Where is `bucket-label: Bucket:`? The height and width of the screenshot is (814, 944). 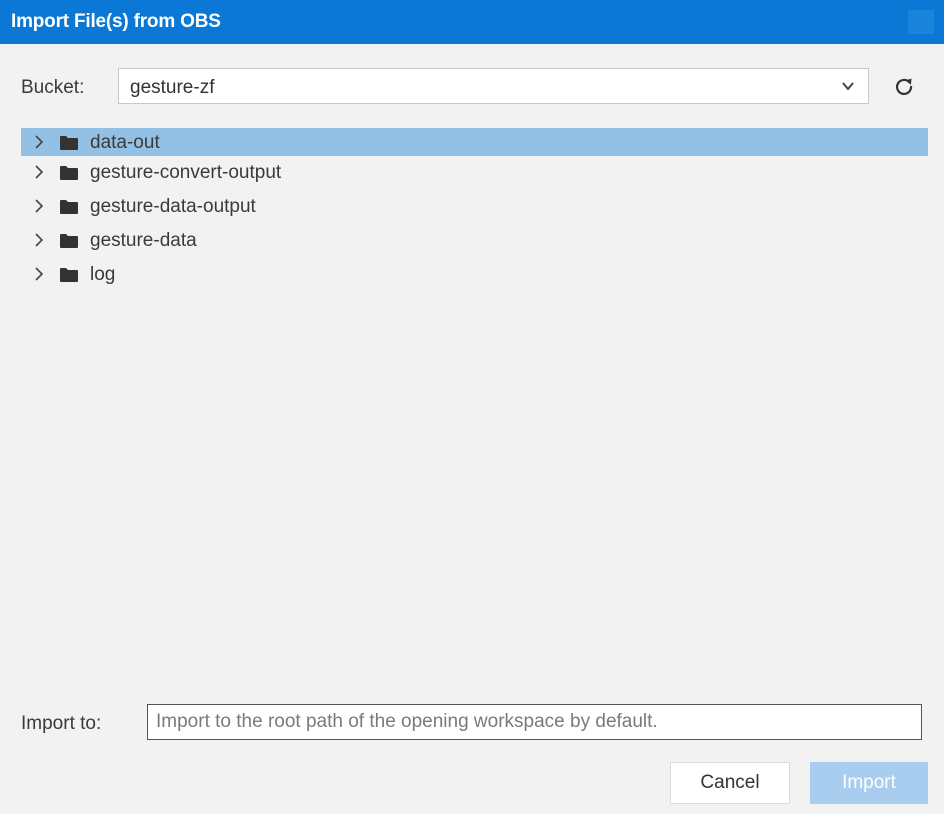 bucket-label: Bucket: is located at coordinates (53, 87).